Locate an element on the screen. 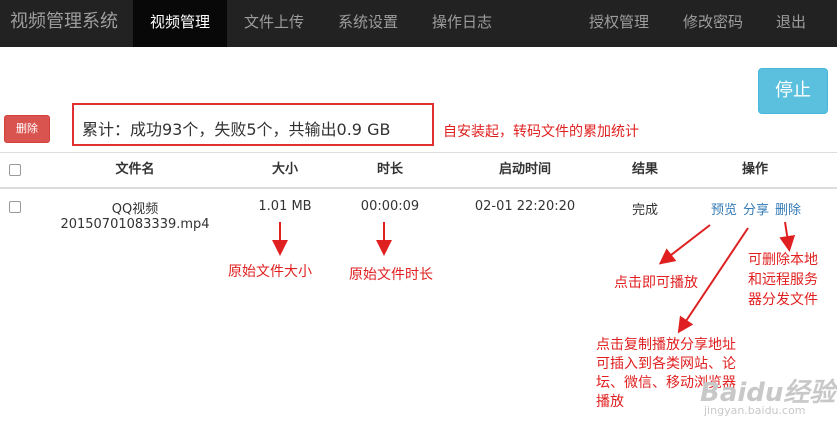 This screenshot has width=837, height=448. duration-annotation: 原始文件时长 is located at coordinates (391, 275).